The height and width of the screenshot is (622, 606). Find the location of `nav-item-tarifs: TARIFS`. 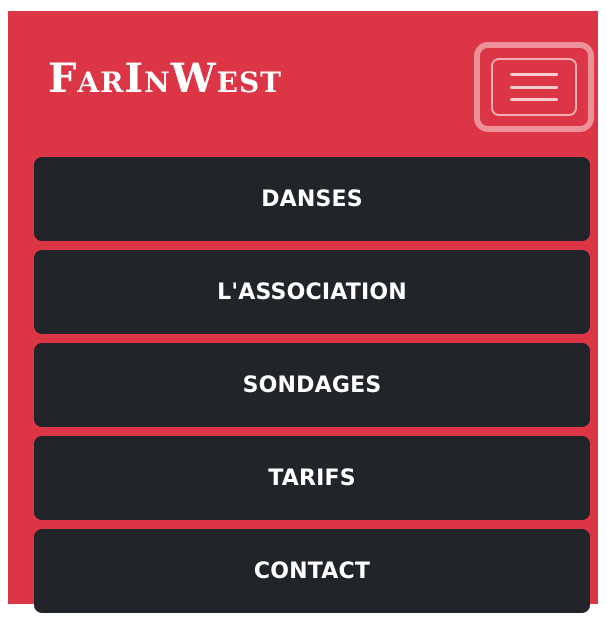

nav-item-tarifs: TARIFS is located at coordinates (312, 478).